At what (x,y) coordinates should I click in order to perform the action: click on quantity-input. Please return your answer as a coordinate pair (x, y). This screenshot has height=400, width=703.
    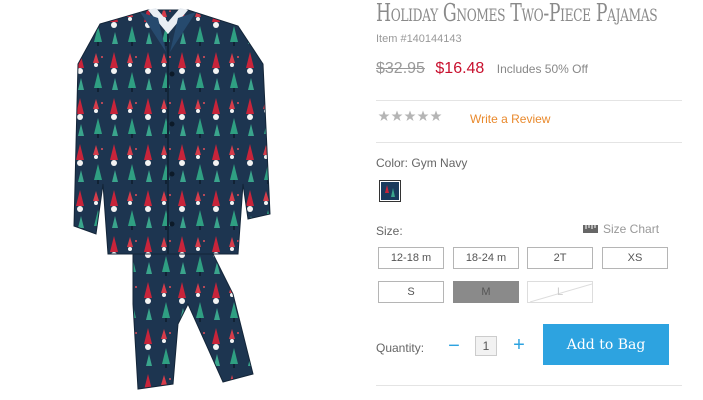
    Looking at the image, I should click on (486, 346).